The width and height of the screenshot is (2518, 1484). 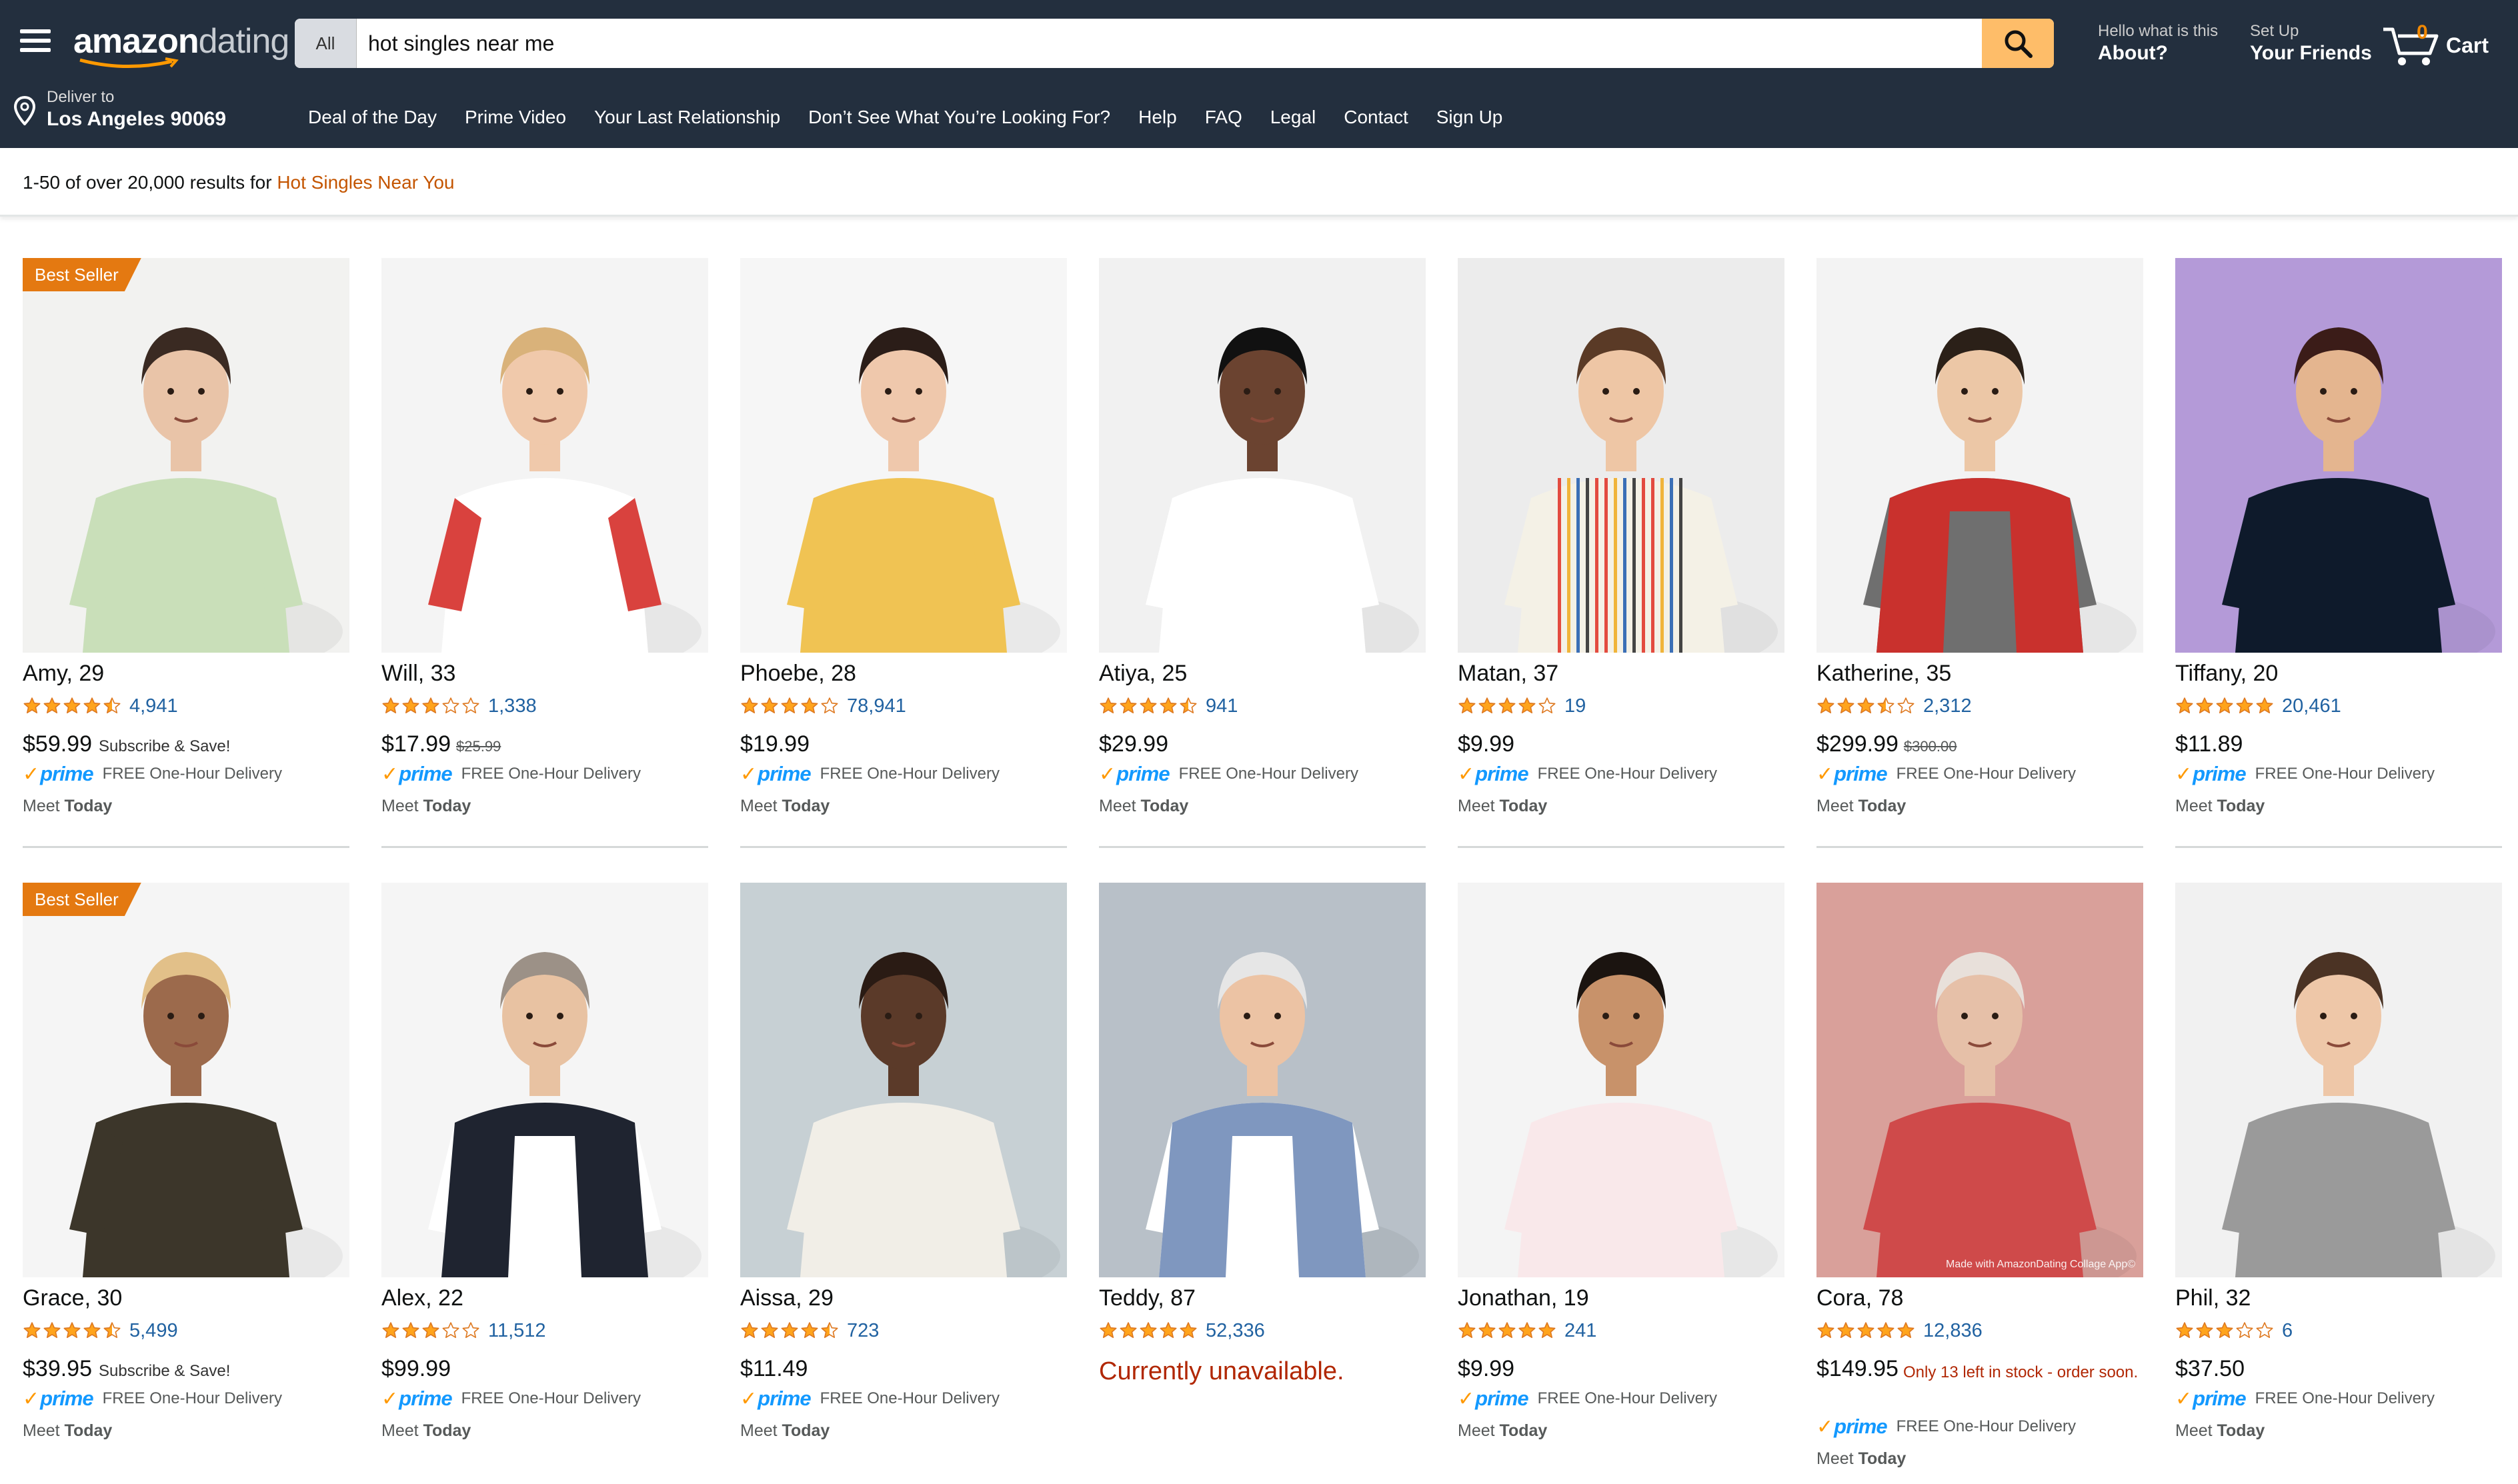 I want to click on product-rating: 12,836, so click(x=1899, y=1330).